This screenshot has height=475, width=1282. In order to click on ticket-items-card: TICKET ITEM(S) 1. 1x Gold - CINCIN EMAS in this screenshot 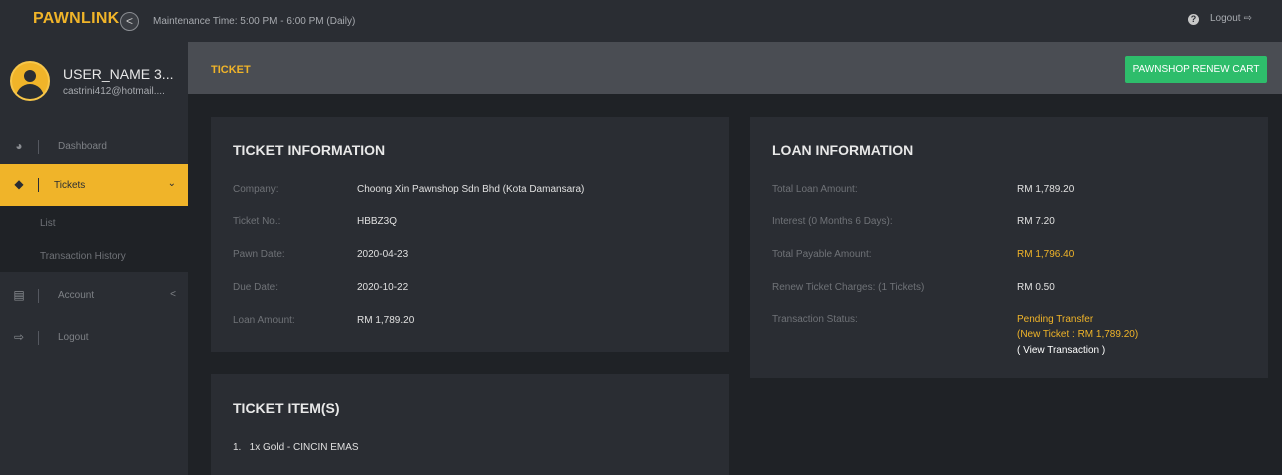, I will do `click(470, 424)`.